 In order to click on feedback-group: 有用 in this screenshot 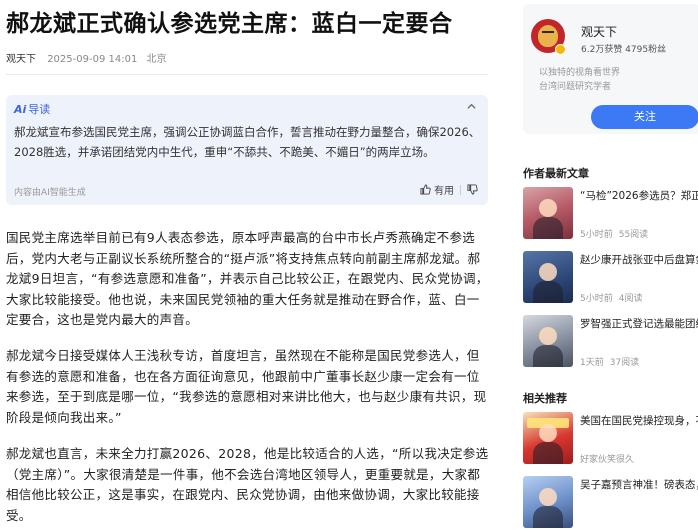, I will do `click(449, 189)`.